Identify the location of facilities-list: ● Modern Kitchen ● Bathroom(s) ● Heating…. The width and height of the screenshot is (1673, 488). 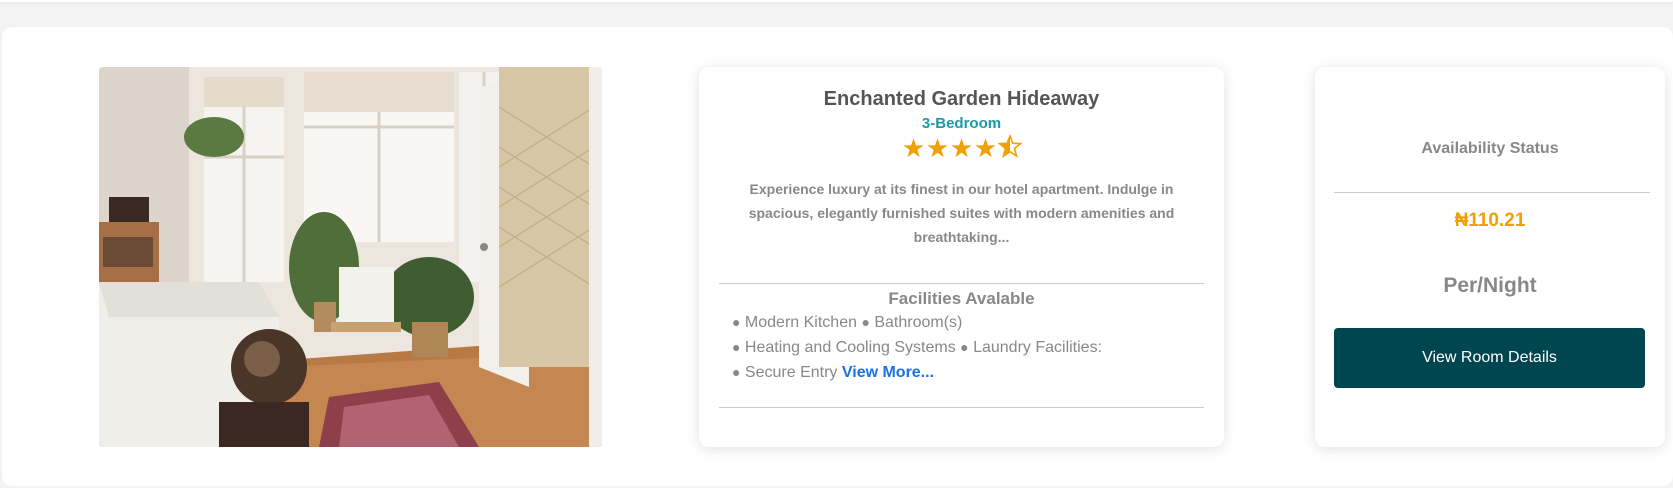
(967, 347).